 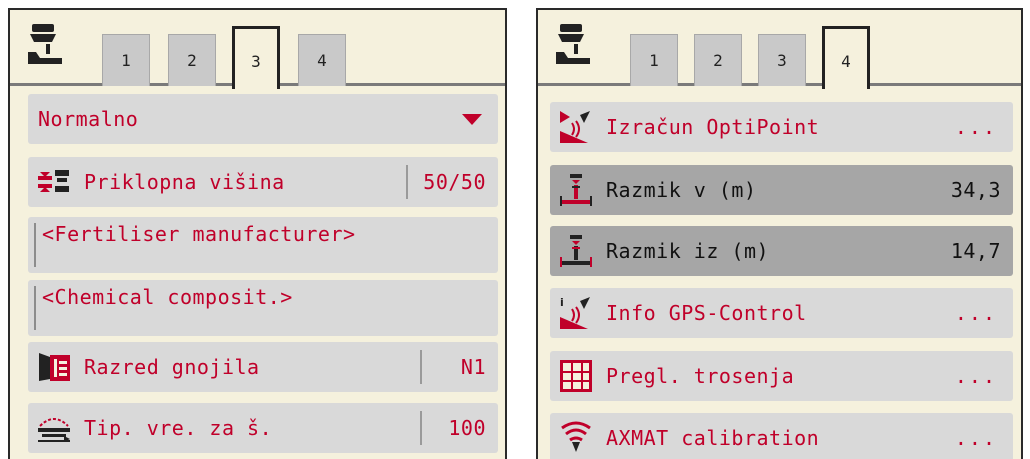 I want to click on mode-dropdown-value: Normalno, so click(x=88, y=119).